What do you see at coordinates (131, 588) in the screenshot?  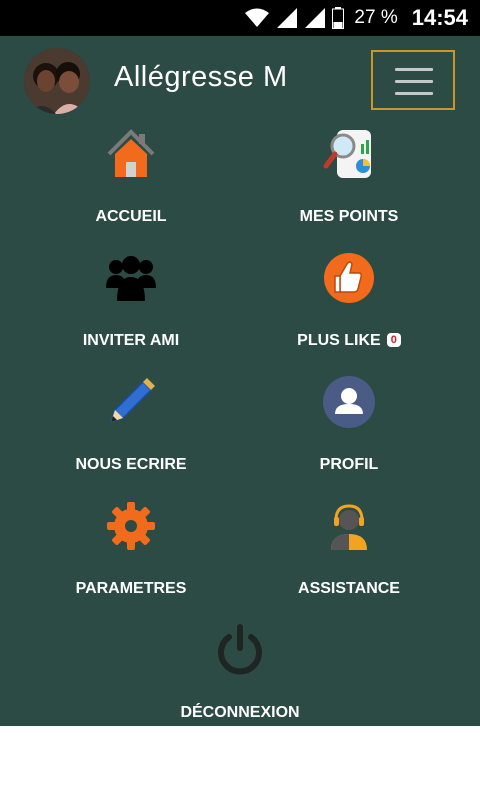 I see `menu-item-label: PARAMETRES` at bounding box center [131, 588].